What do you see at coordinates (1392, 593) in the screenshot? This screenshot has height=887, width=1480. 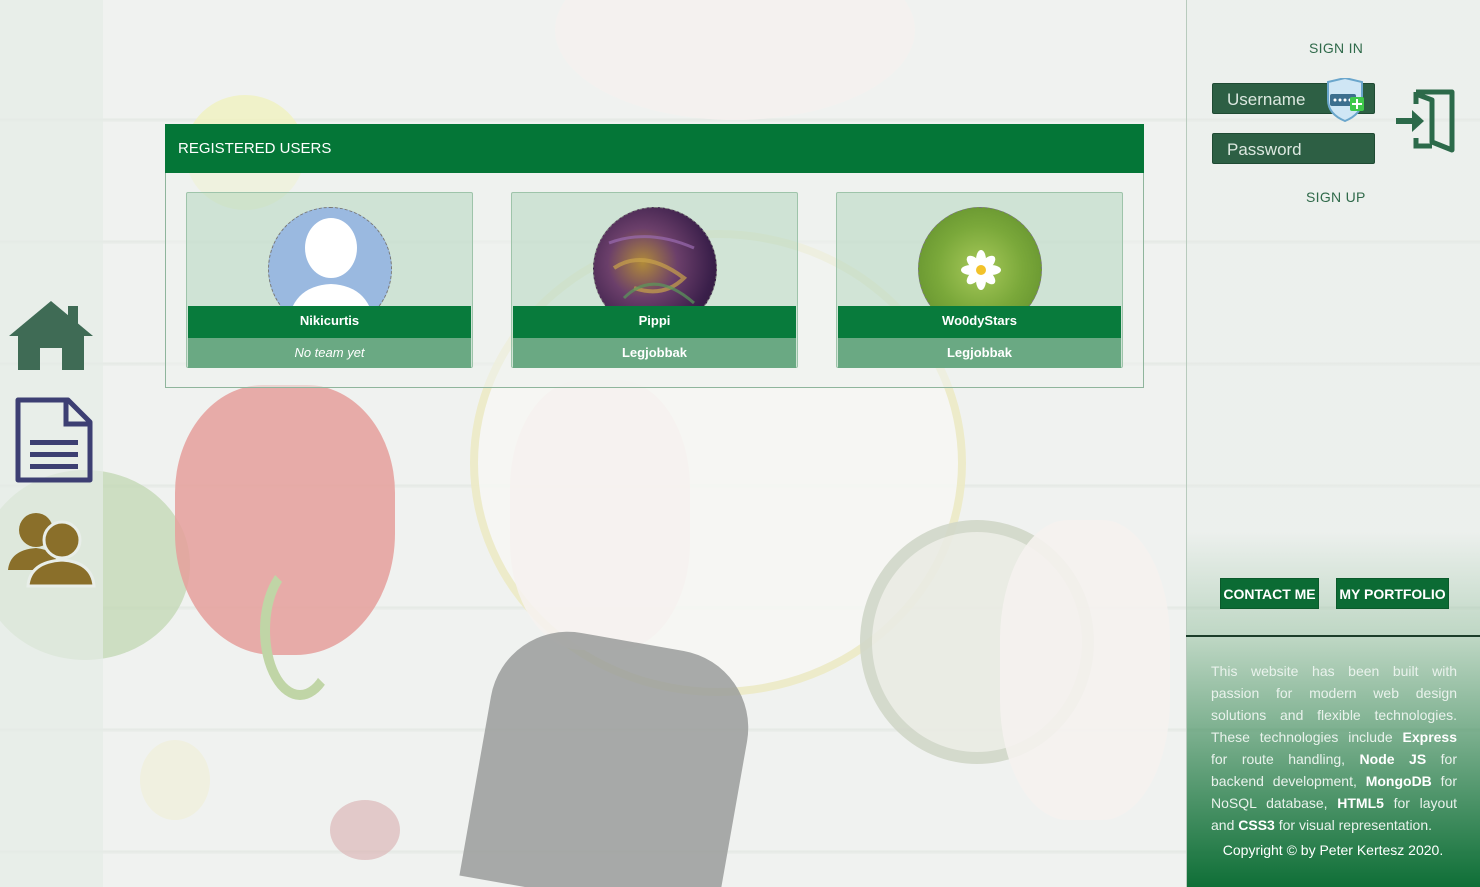 I see `my-portfolio-button: MY PORTFOLIO` at bounding box center [1392, 593].